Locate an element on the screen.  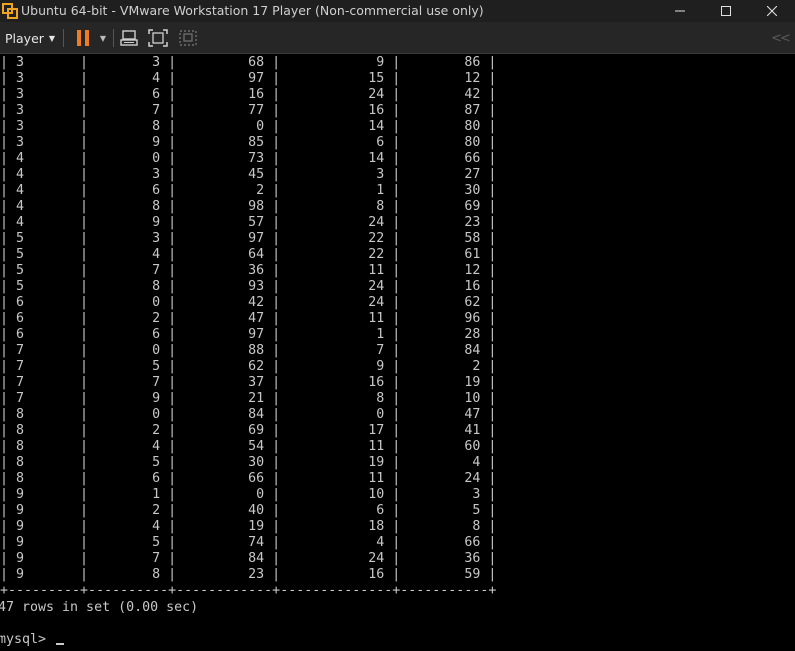
table-row: | 4 | 0 | 73 | 14 | 66 | is located at coordinates (248, 158).